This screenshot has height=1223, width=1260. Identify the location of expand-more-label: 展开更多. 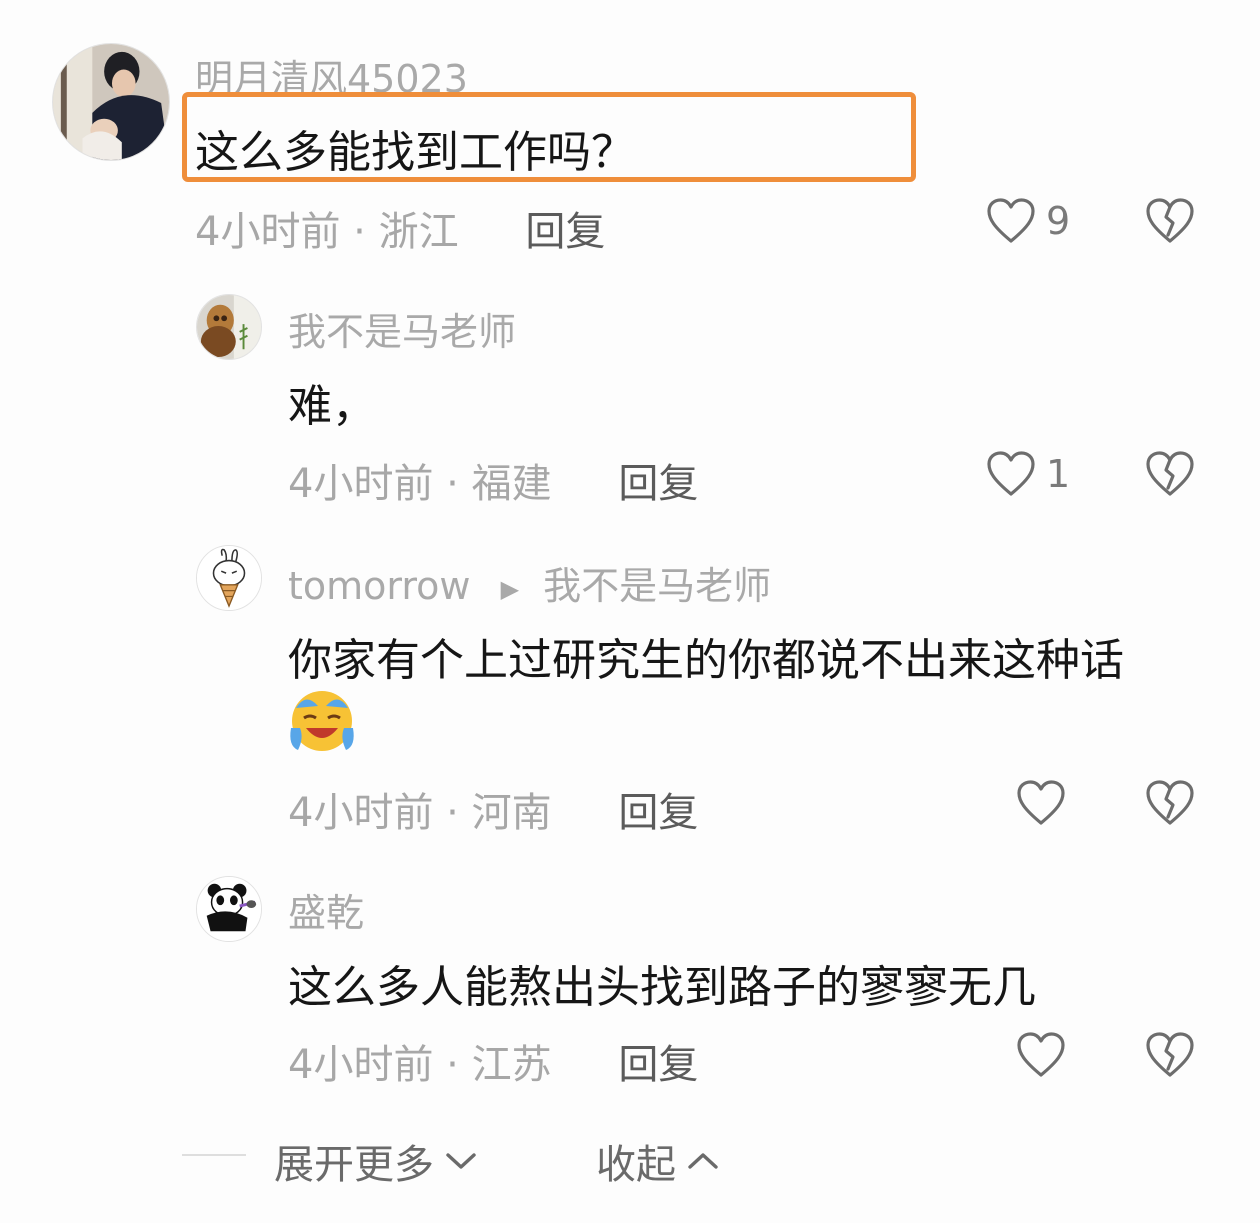
(354, 1165).